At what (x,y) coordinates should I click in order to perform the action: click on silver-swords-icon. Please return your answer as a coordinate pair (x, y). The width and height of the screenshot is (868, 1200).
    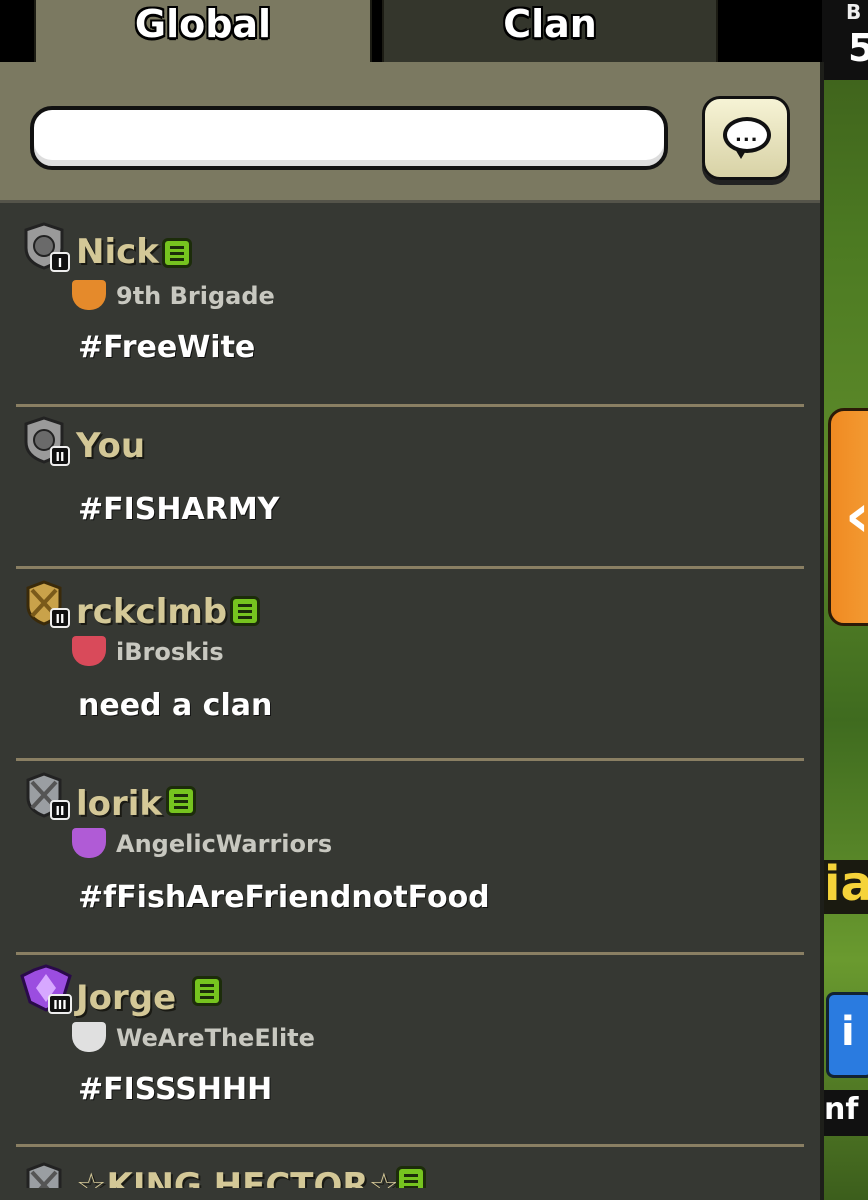
    Looking at the image, I should click on (44, 1173).